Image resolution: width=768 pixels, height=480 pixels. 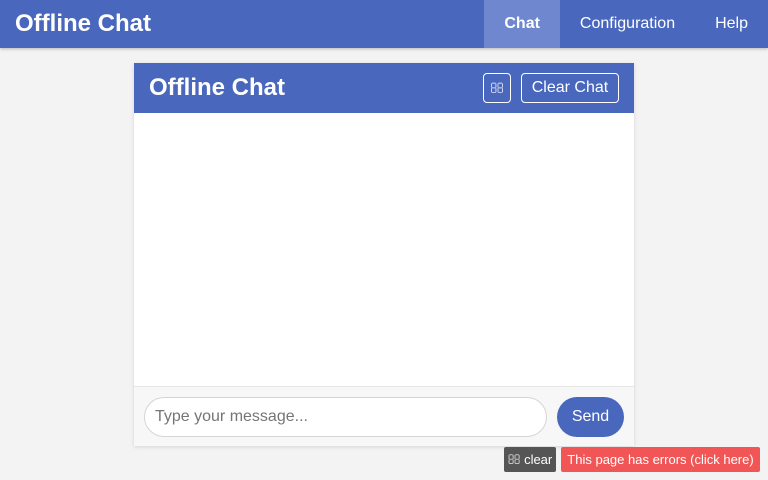 I want to click on chat-title: Offline Chat, so click(x=217, y=87).